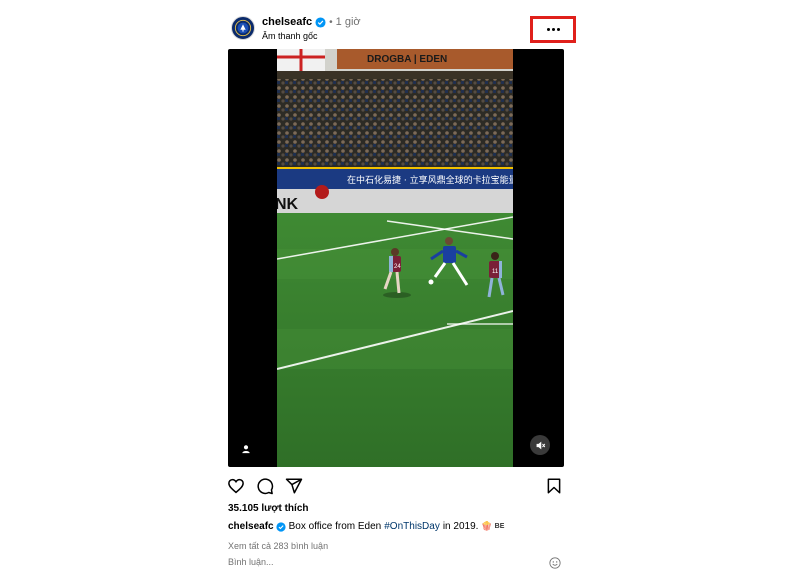  I want to click on action-bar, so click(396, 486).